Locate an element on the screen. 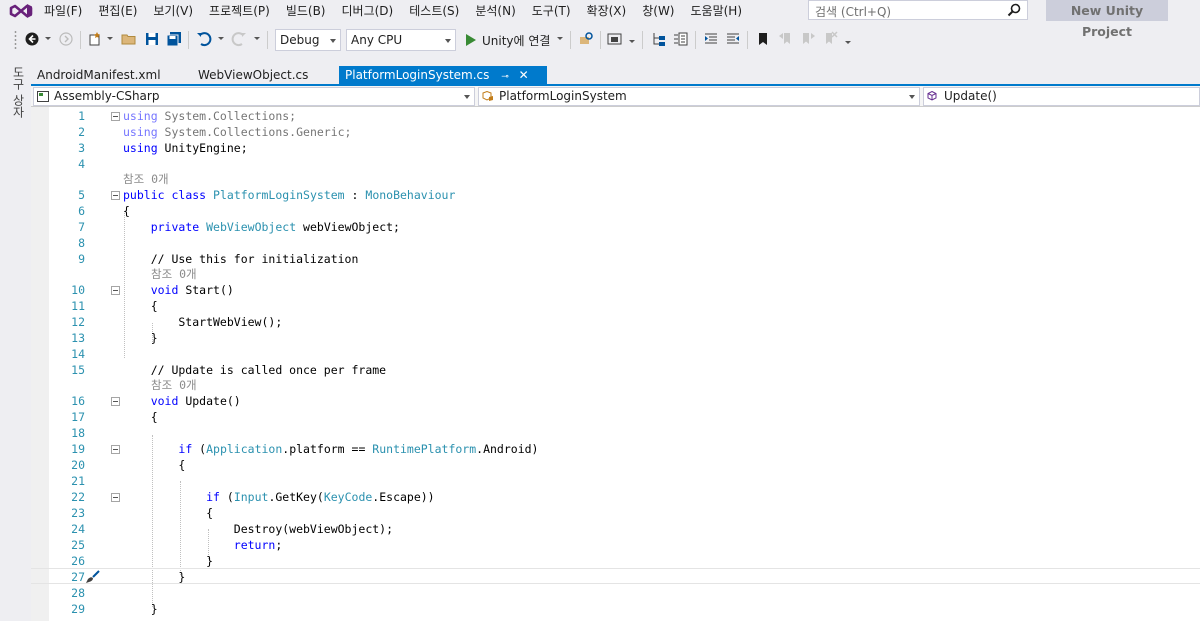 This screenshot has height=621, width=1200. bookmark-icon is located at coordinates (763, 39).